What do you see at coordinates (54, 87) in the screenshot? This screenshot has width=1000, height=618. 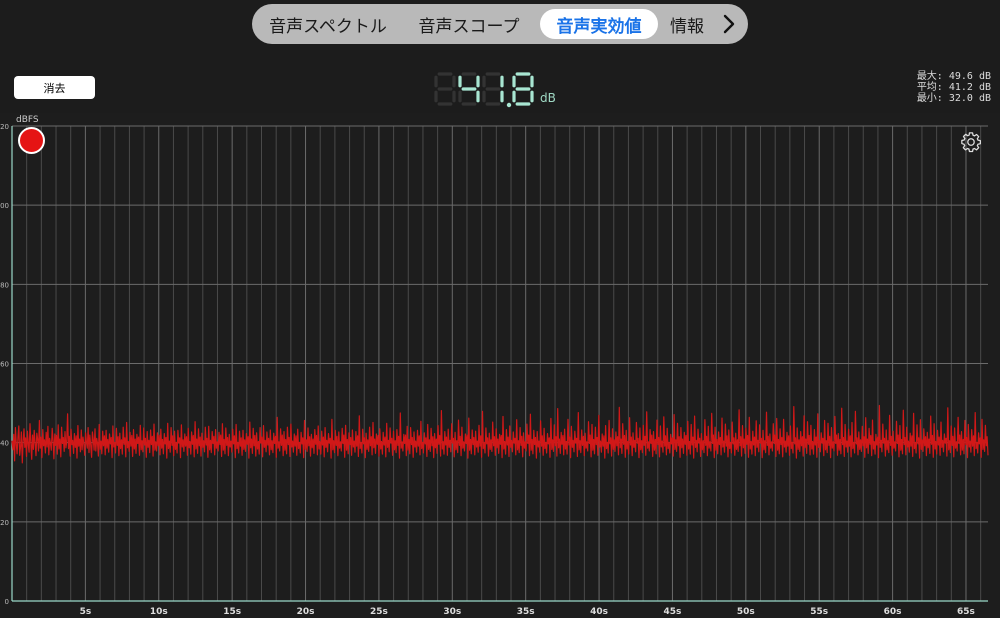 I see `clear-button: 消去` at bounding box center [54, 87].